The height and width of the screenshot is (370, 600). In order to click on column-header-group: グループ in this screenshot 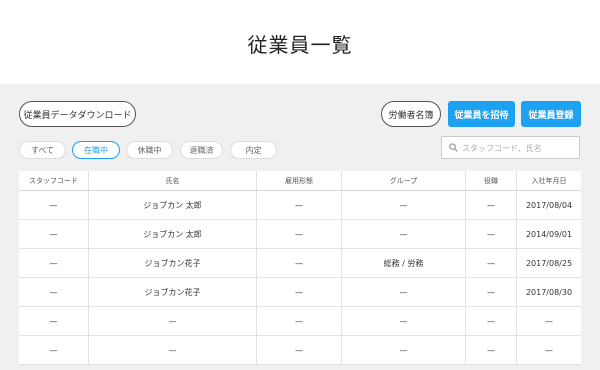, I will do `click(404, 180)`.